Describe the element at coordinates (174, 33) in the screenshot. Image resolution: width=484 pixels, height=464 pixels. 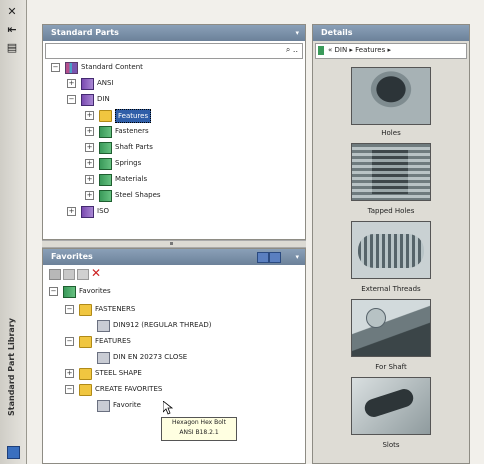
I see `standard-parts-header: Standard Parts ▾` at that location.